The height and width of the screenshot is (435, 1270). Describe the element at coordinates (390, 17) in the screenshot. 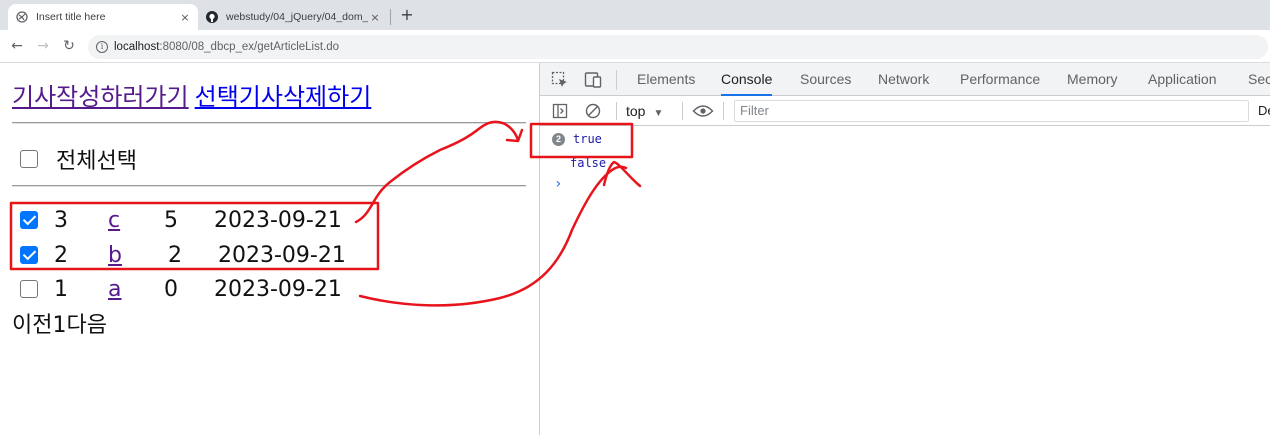

I see `tab-separator` at that location.